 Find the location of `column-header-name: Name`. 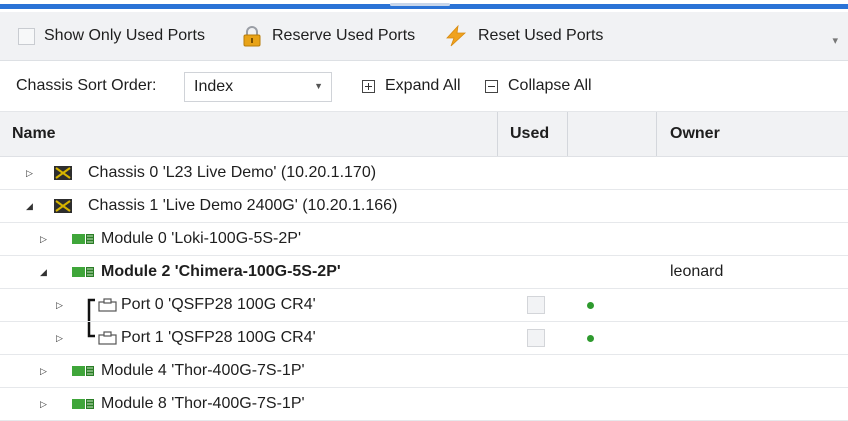

column-header-name: Name is located at coordinates (34, 134).